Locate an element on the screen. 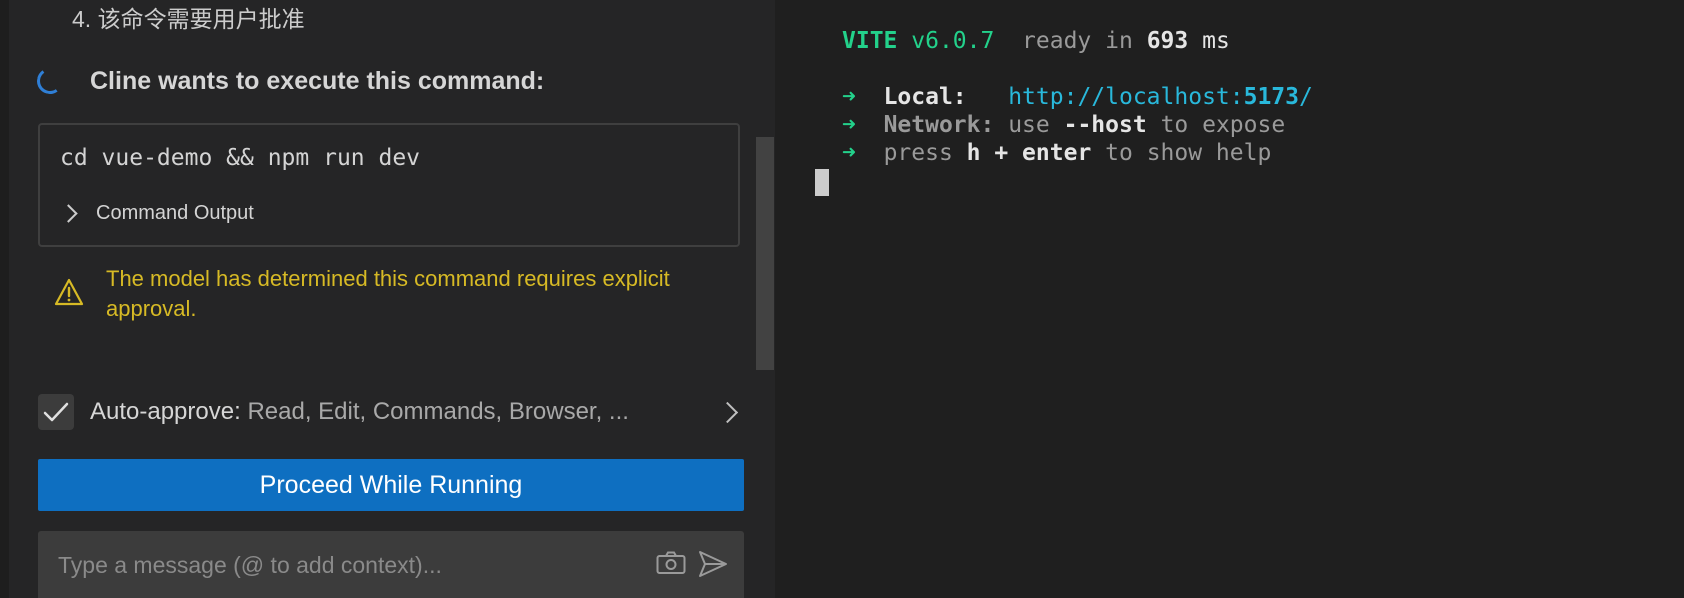  ready-text: ready in is located at coordinates (1077, 41).